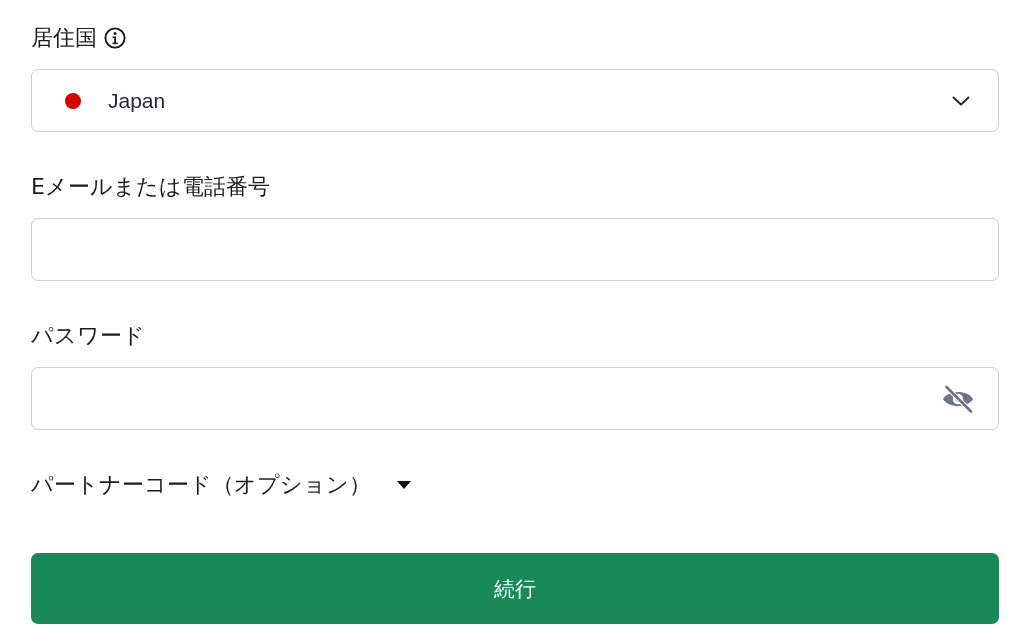 The width and height of the screenshot is (1024, 639). I want to click on field-label: Eメールまたは電話番号, so click(150, 187).